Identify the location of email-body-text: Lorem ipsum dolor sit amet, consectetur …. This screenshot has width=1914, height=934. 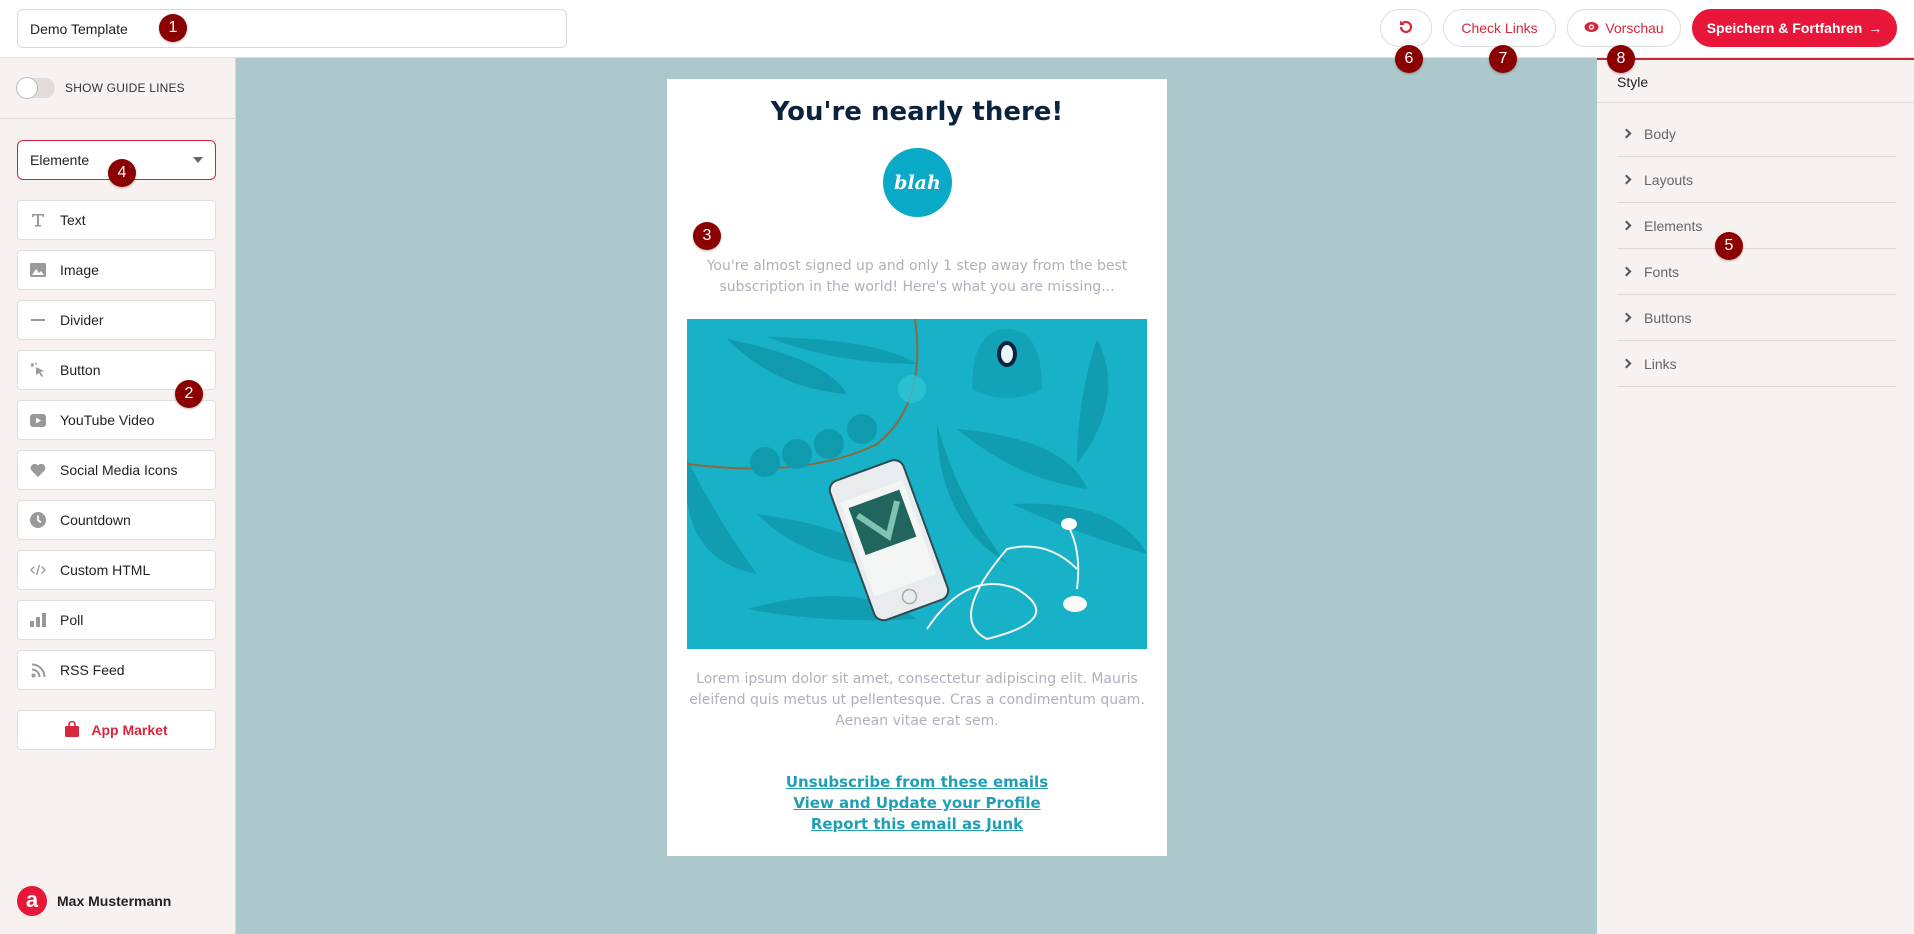
(917, 700).